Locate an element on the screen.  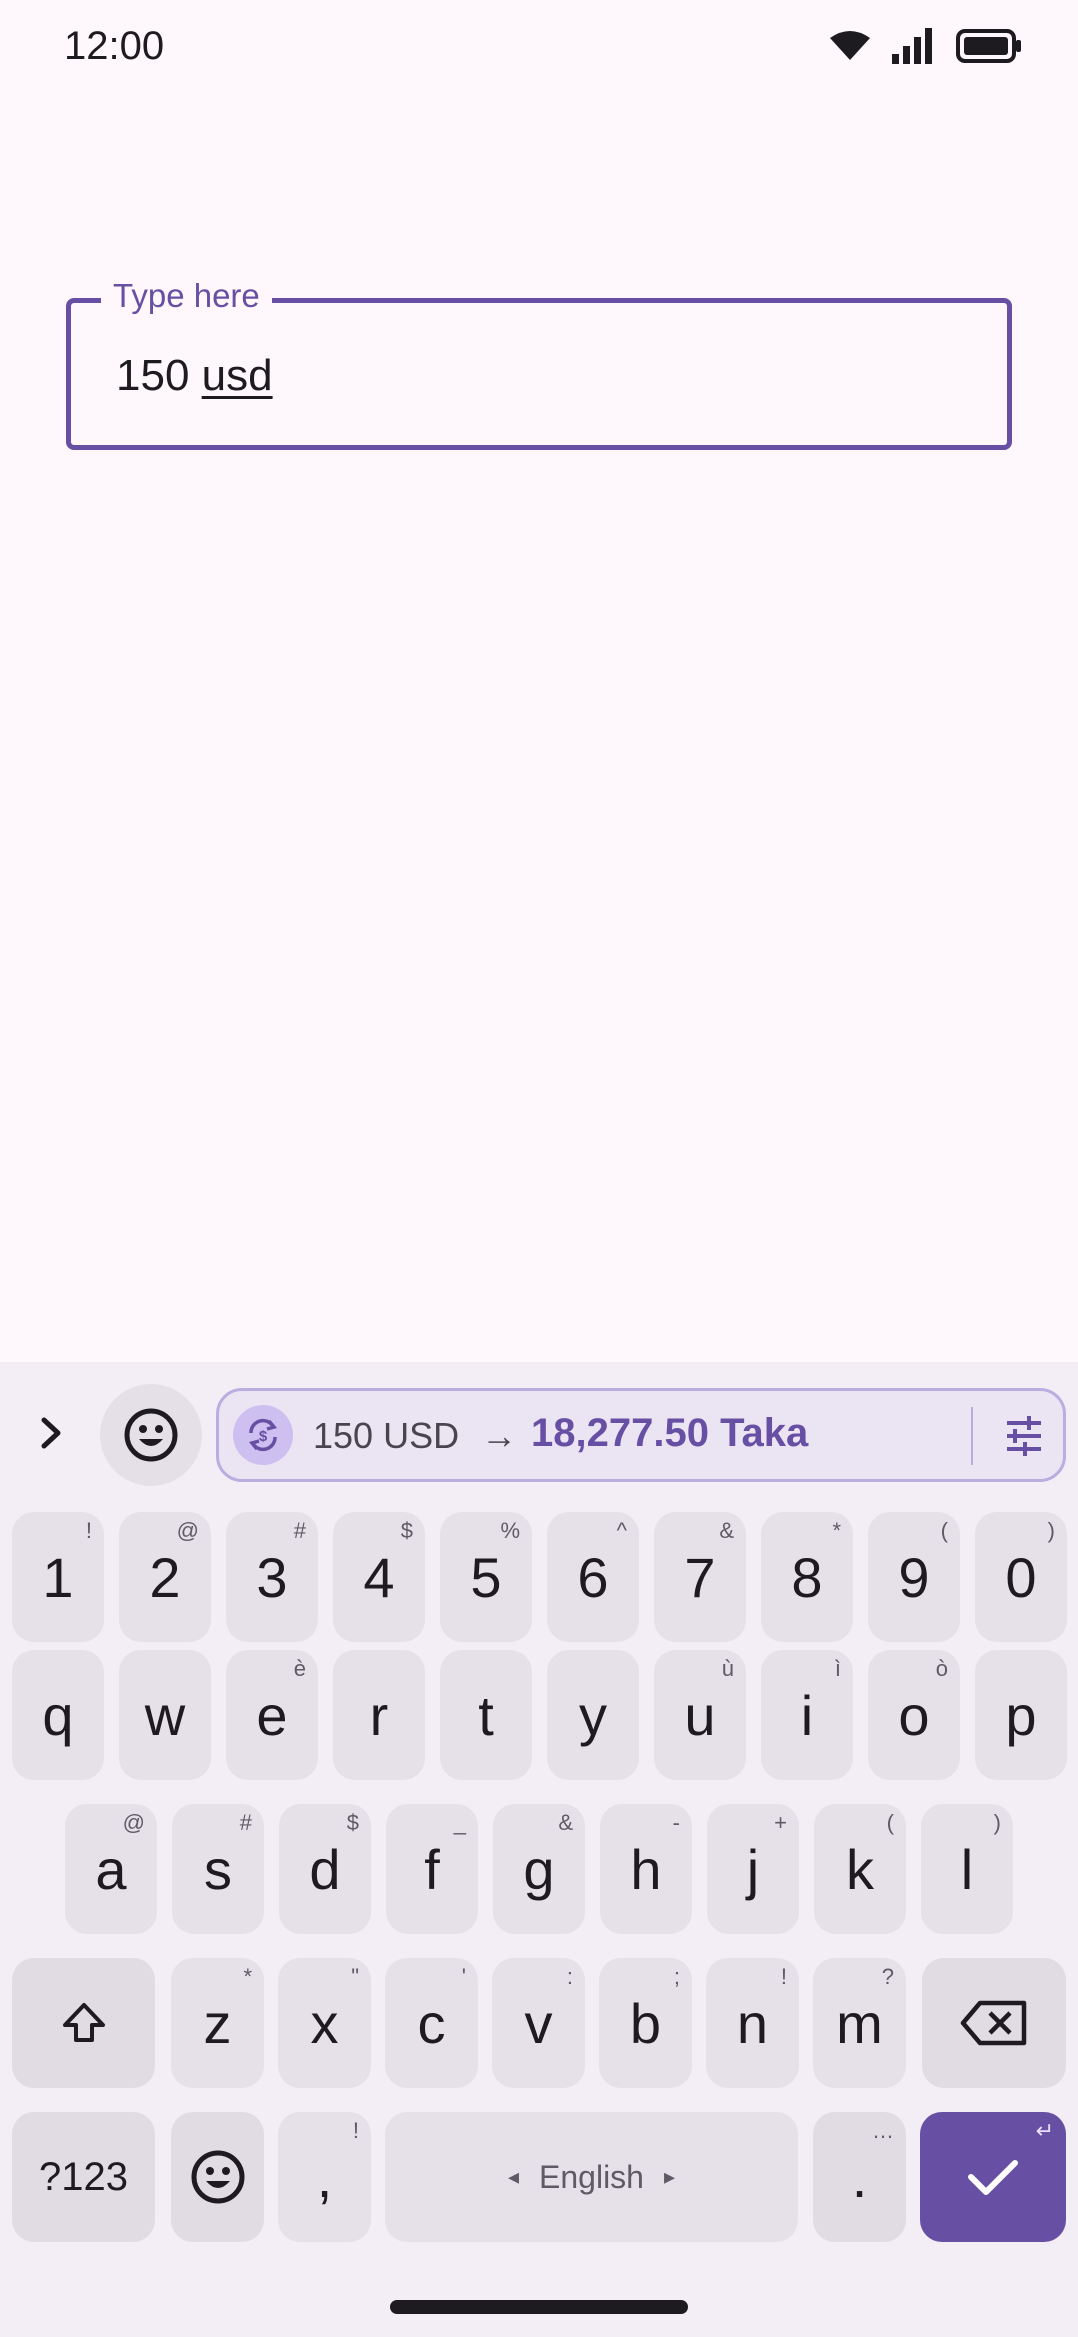
emoji-key is located at coordinates (217, 2177).